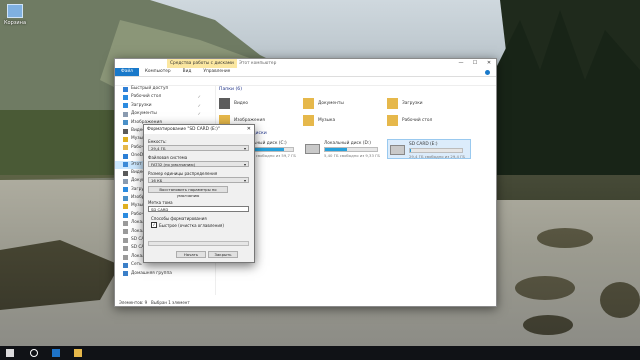  I want to click on volume-label-input: SD CARD, so click(198, 209).